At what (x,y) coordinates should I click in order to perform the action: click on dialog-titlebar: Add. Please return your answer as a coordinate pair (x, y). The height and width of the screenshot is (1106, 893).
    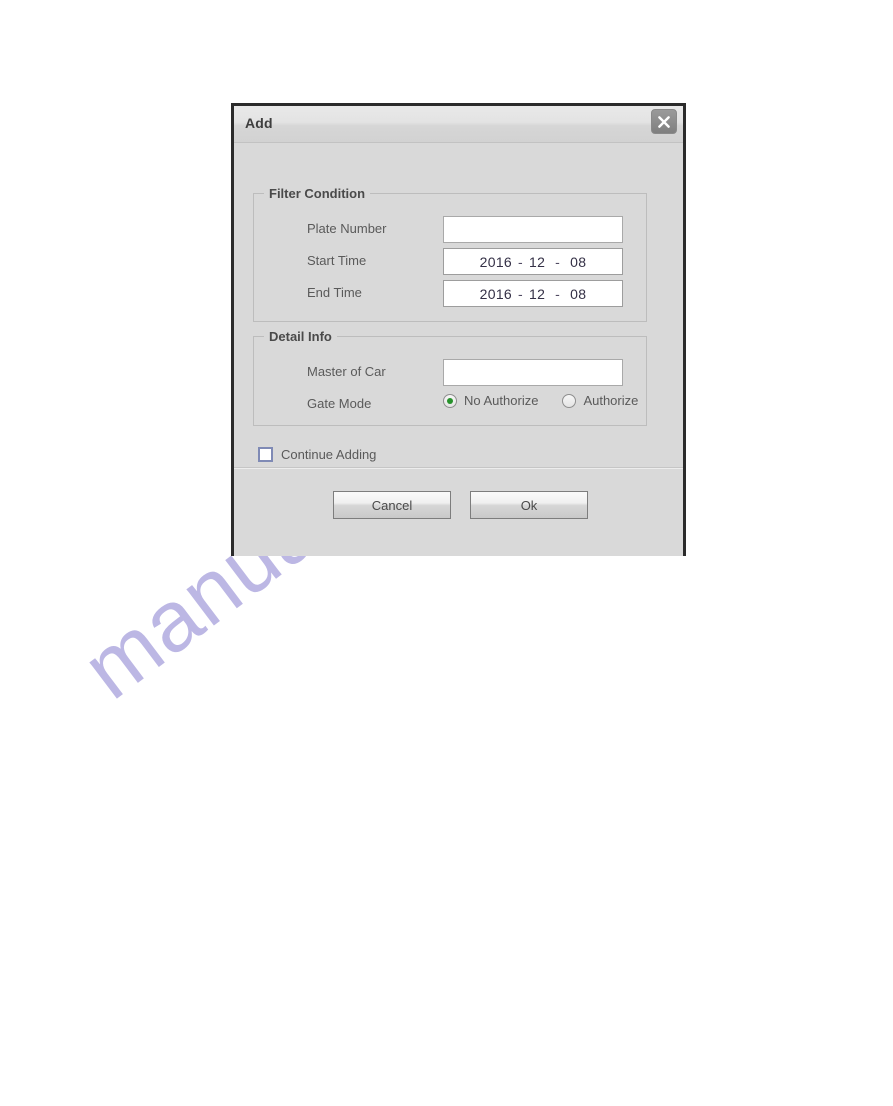
    Looking at the image, I should click on (458, 124).